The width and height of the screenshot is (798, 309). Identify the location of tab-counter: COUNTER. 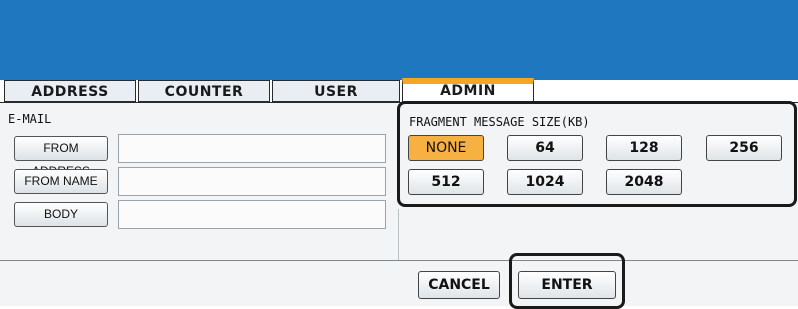
(204, 91).